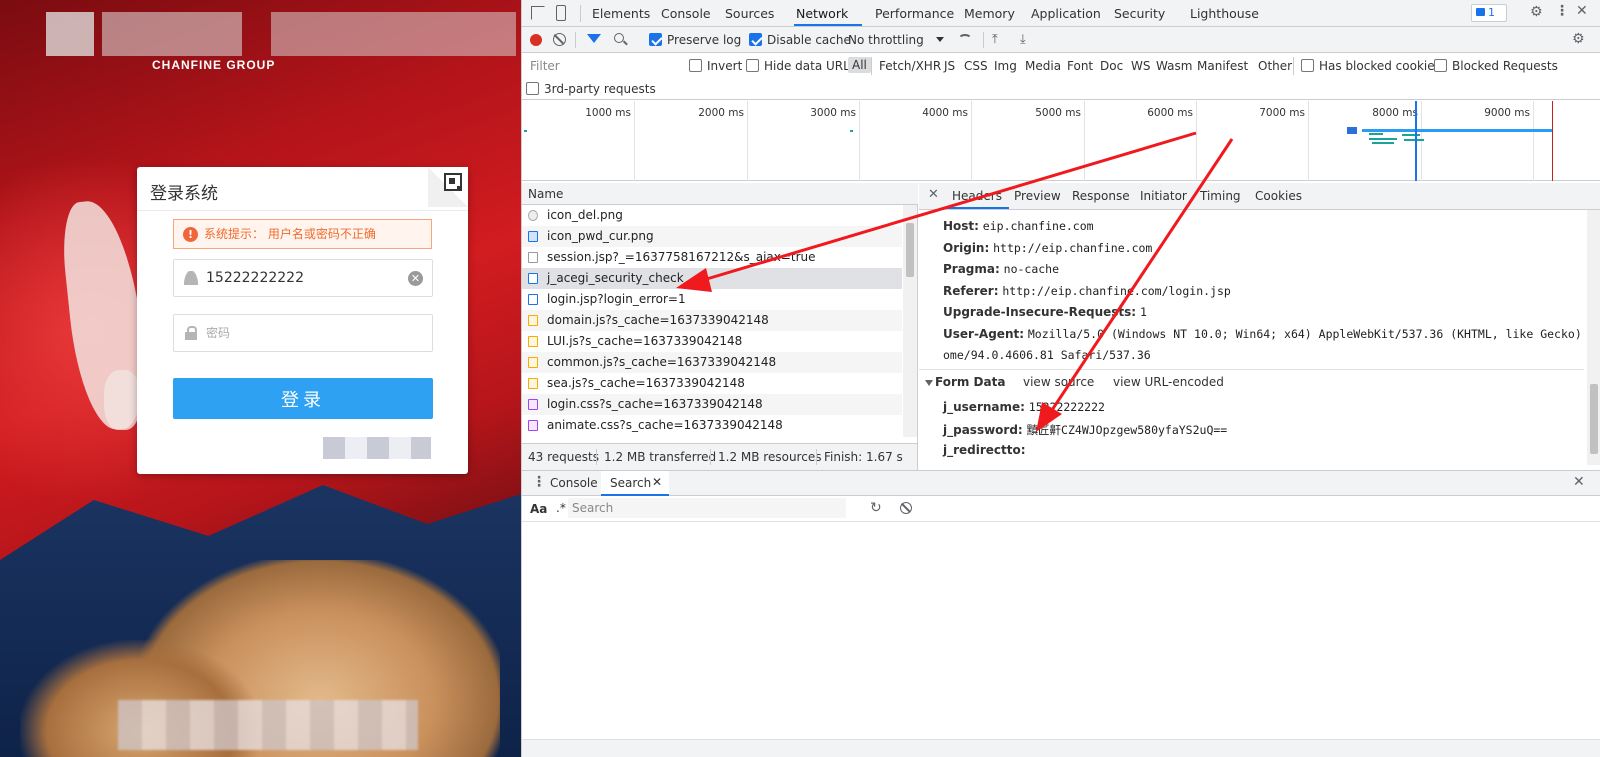 The image size is (1600, 757). I want to click on tab-console: Console, so click(686, 13).